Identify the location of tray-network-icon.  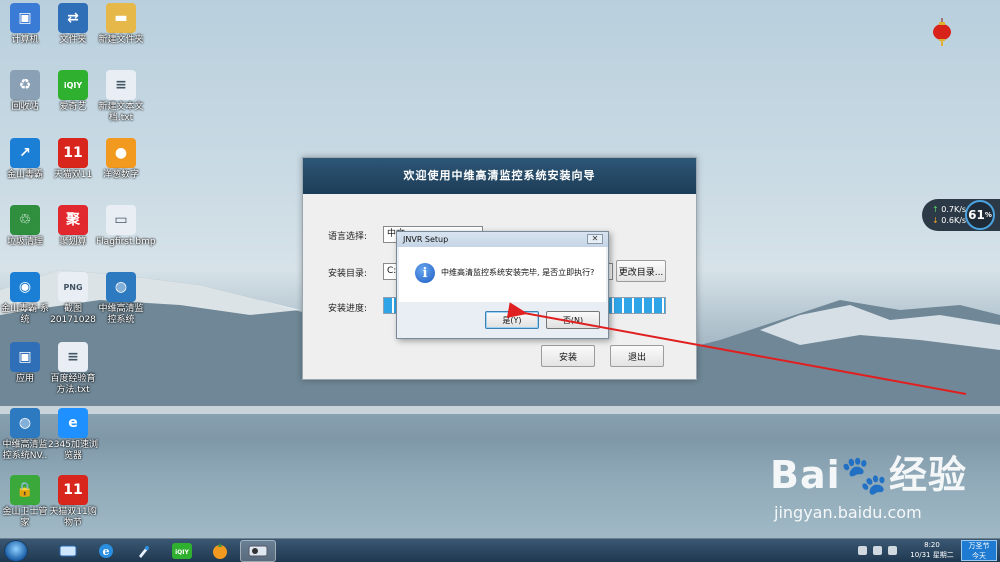
(892, 550).